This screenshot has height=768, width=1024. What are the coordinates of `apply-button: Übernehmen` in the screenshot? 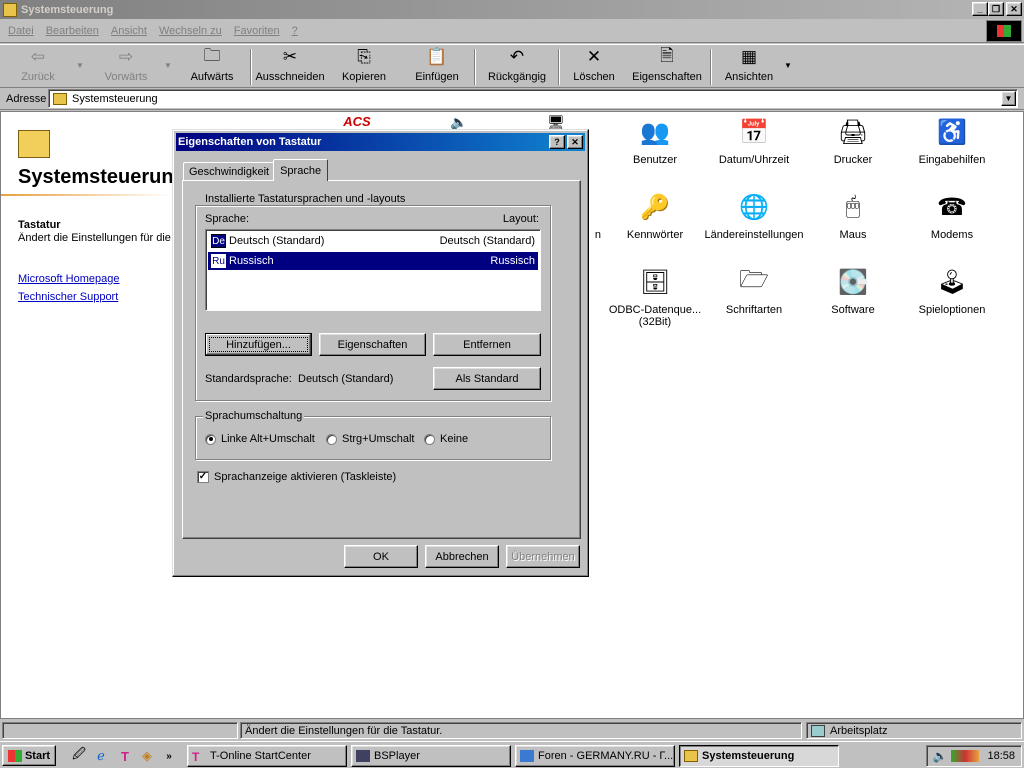 It's located at (543, 556).